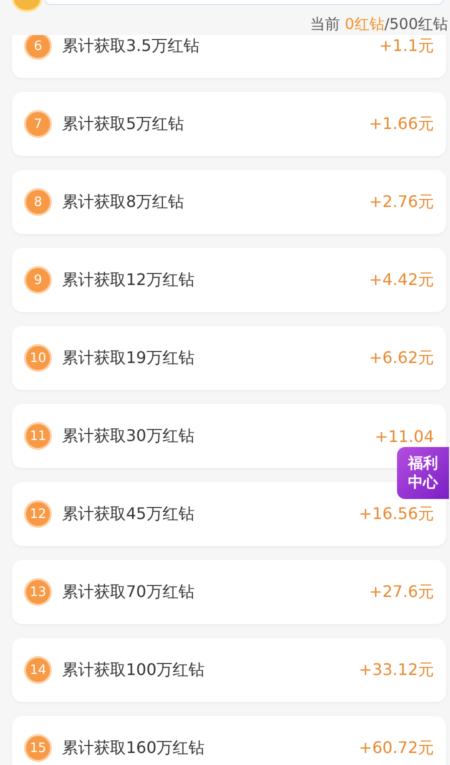 The width and height of the screenshot is (450, 765). I want to click on task-title: 累计获取70万红钻, so click(129, 592).